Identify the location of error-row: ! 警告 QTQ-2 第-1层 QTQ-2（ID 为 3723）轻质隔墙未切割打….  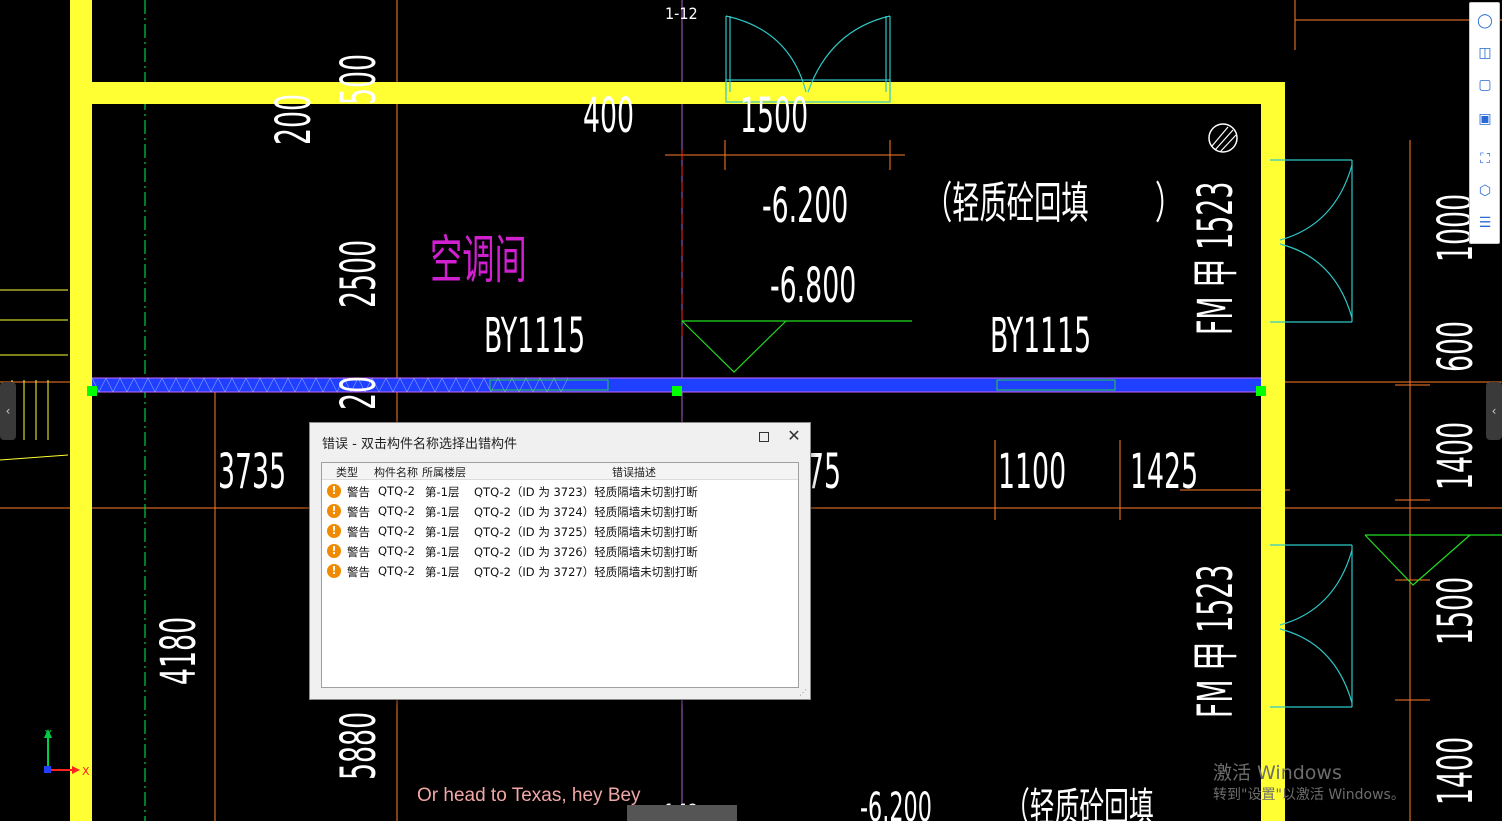
(560, 491).